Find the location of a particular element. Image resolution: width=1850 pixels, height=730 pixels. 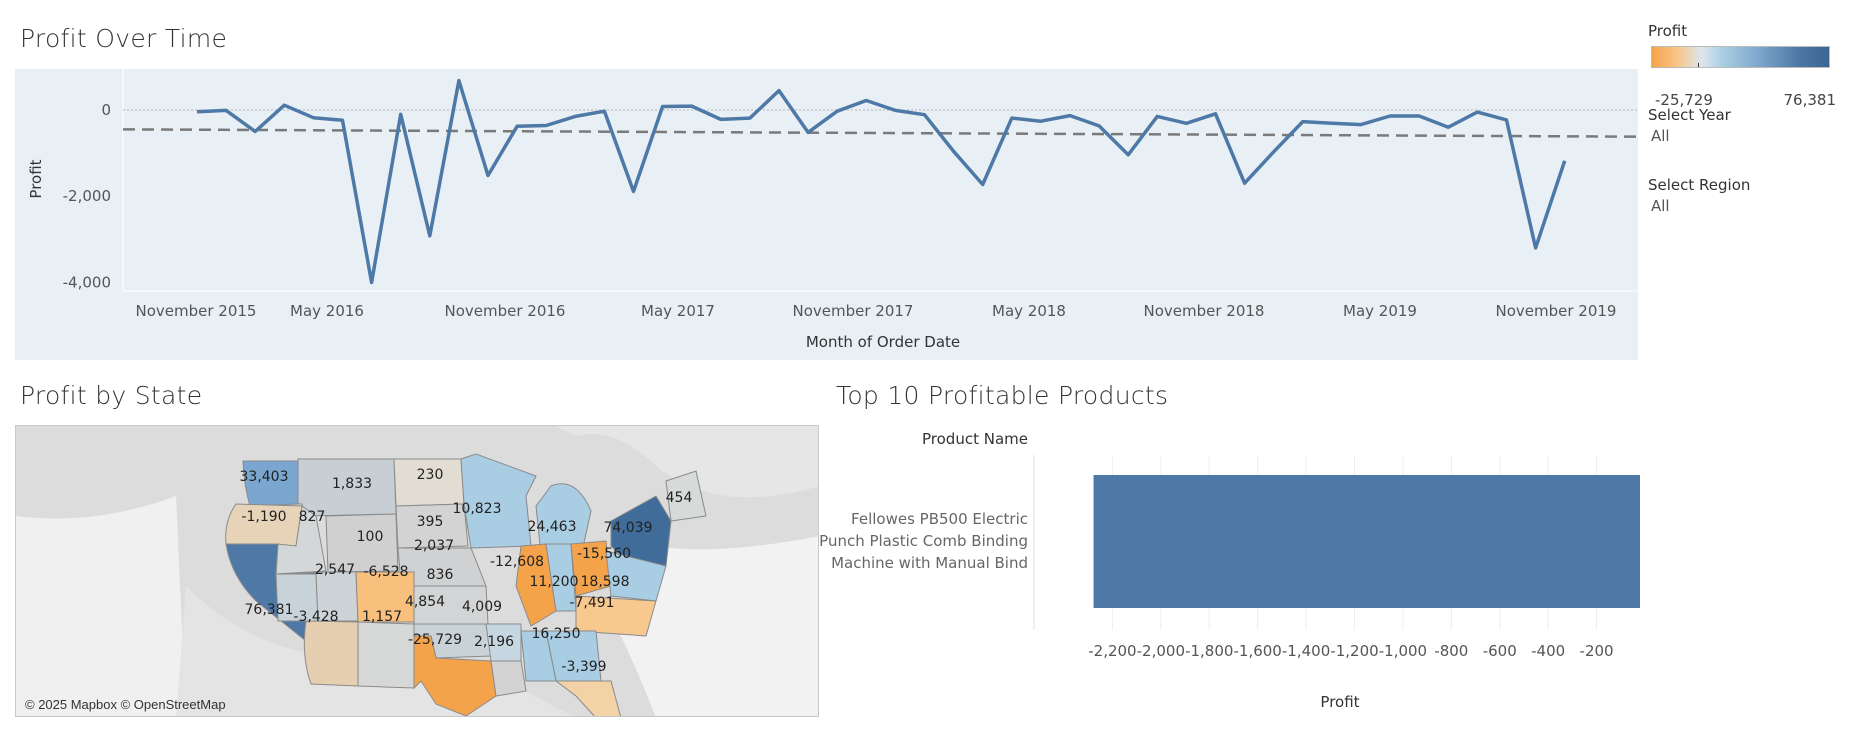

region-filter-label: Select Region is located at coordinates (1699, 185).